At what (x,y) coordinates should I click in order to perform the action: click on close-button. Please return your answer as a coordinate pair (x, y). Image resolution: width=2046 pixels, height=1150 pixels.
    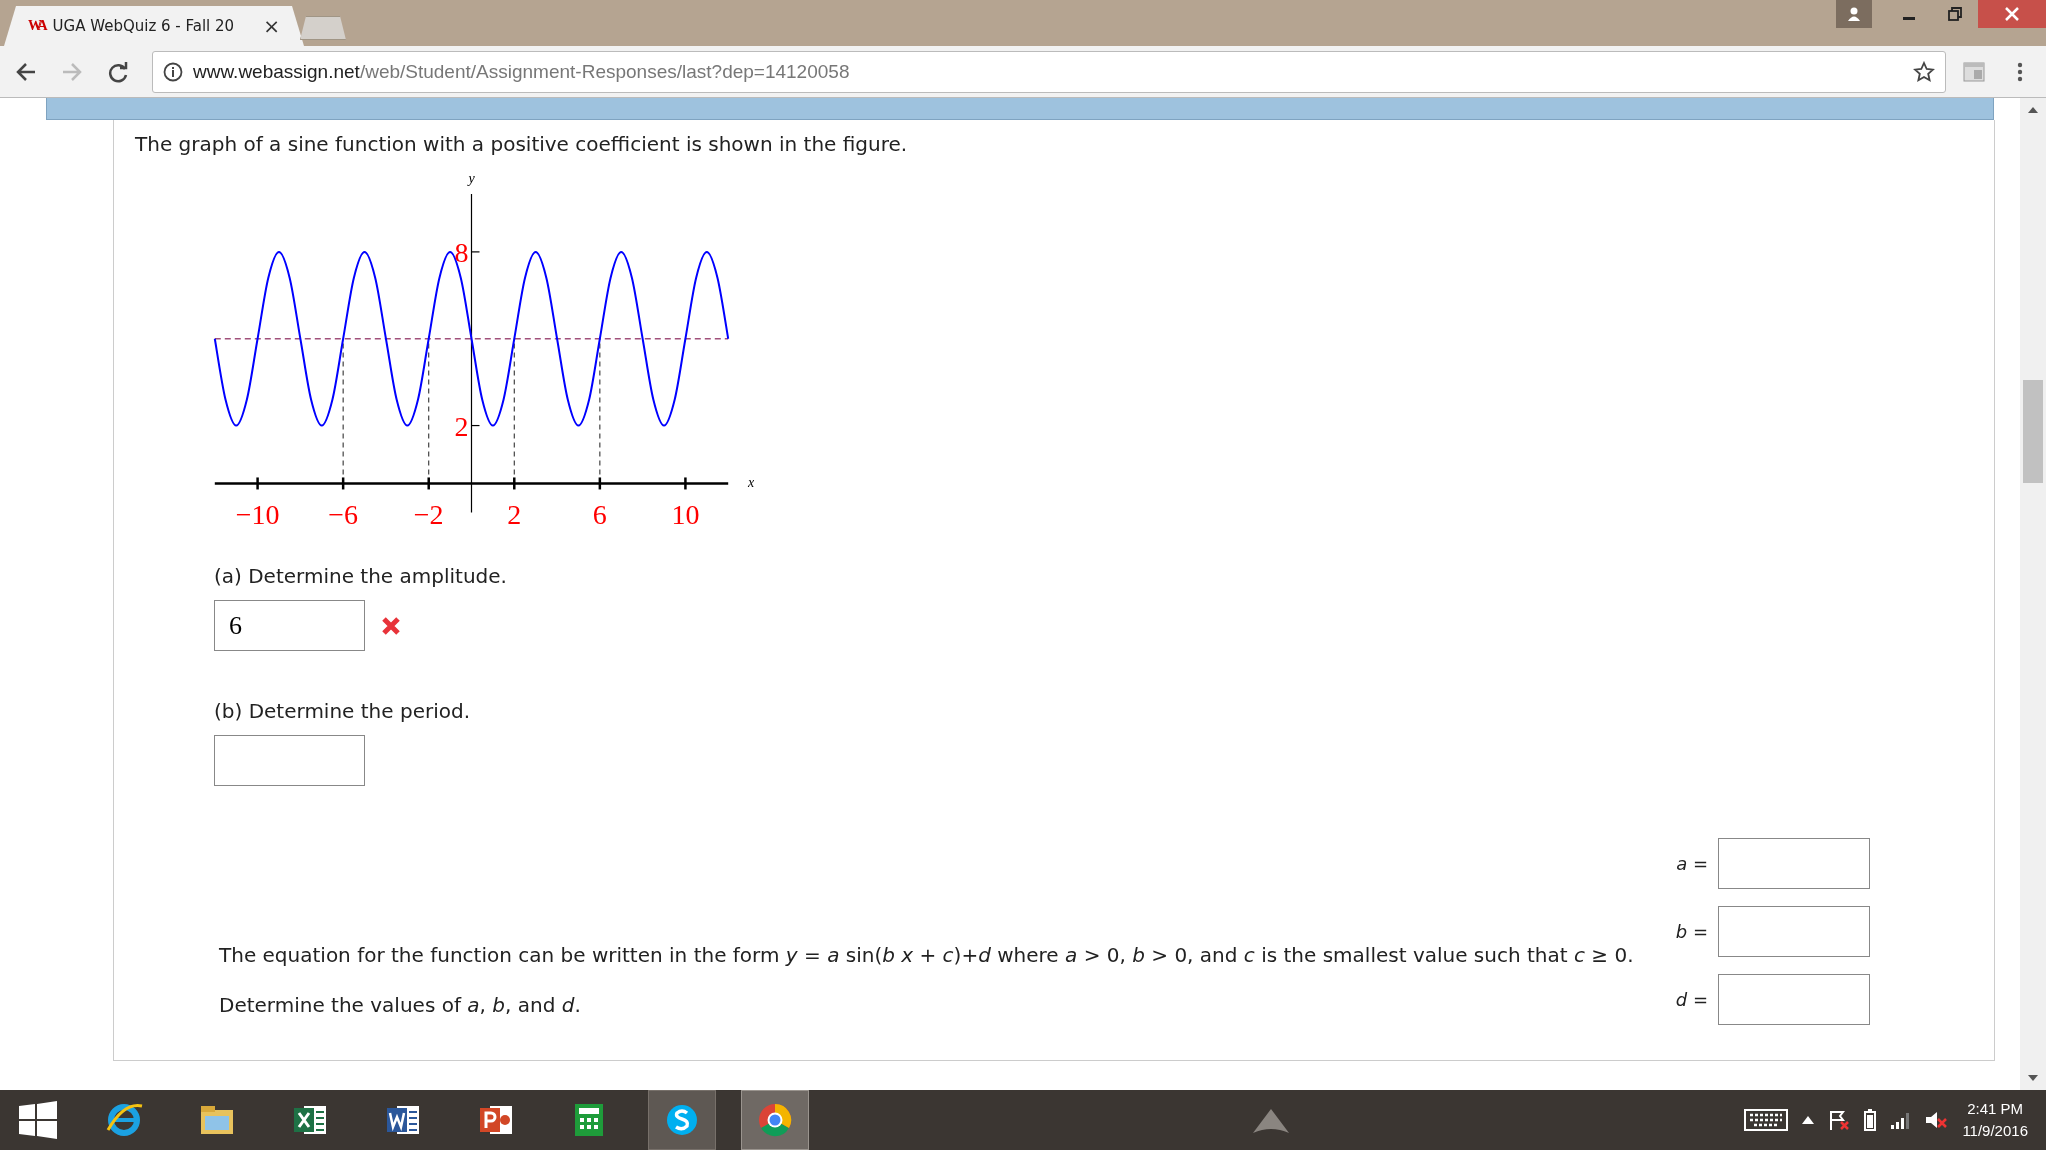
    Looking at the image, I should click on (2012, 14).